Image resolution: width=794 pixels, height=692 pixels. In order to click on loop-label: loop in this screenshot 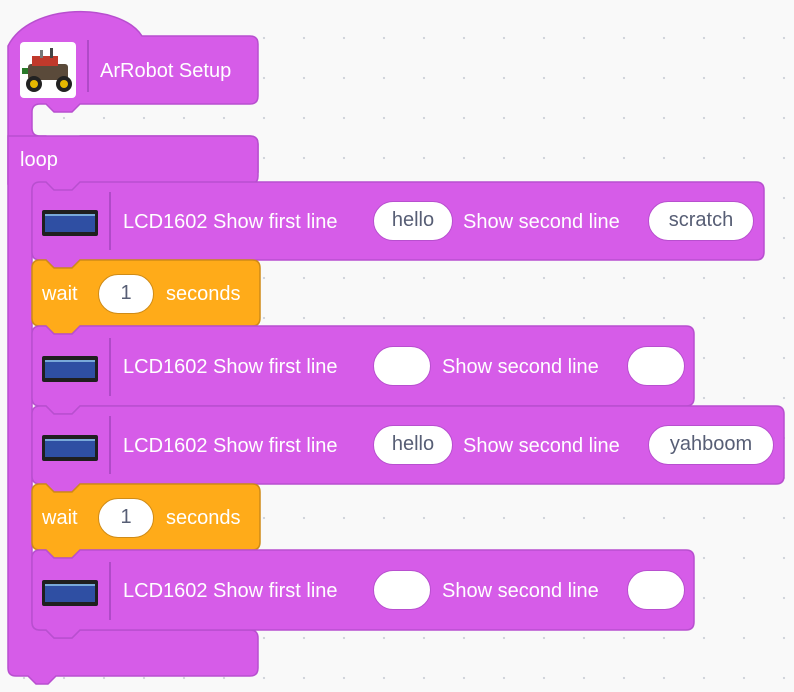, I will do `click(39, 160)`.